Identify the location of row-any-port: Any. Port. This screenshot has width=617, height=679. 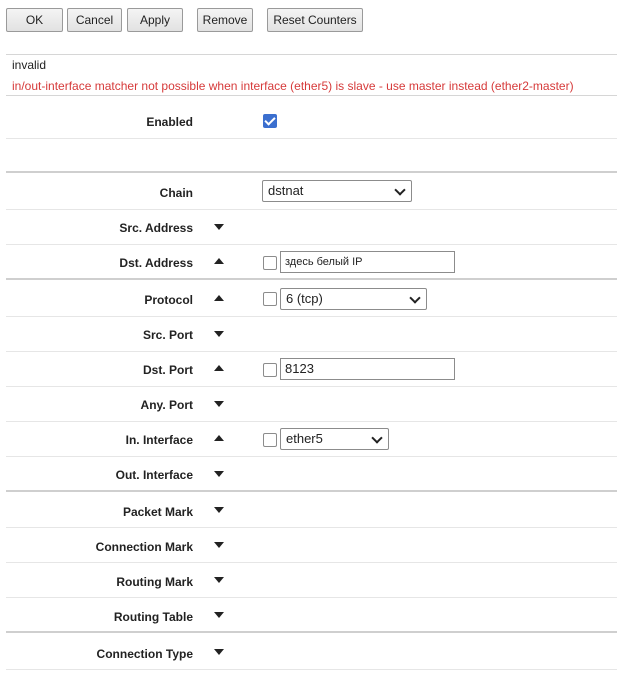
(311, 404).